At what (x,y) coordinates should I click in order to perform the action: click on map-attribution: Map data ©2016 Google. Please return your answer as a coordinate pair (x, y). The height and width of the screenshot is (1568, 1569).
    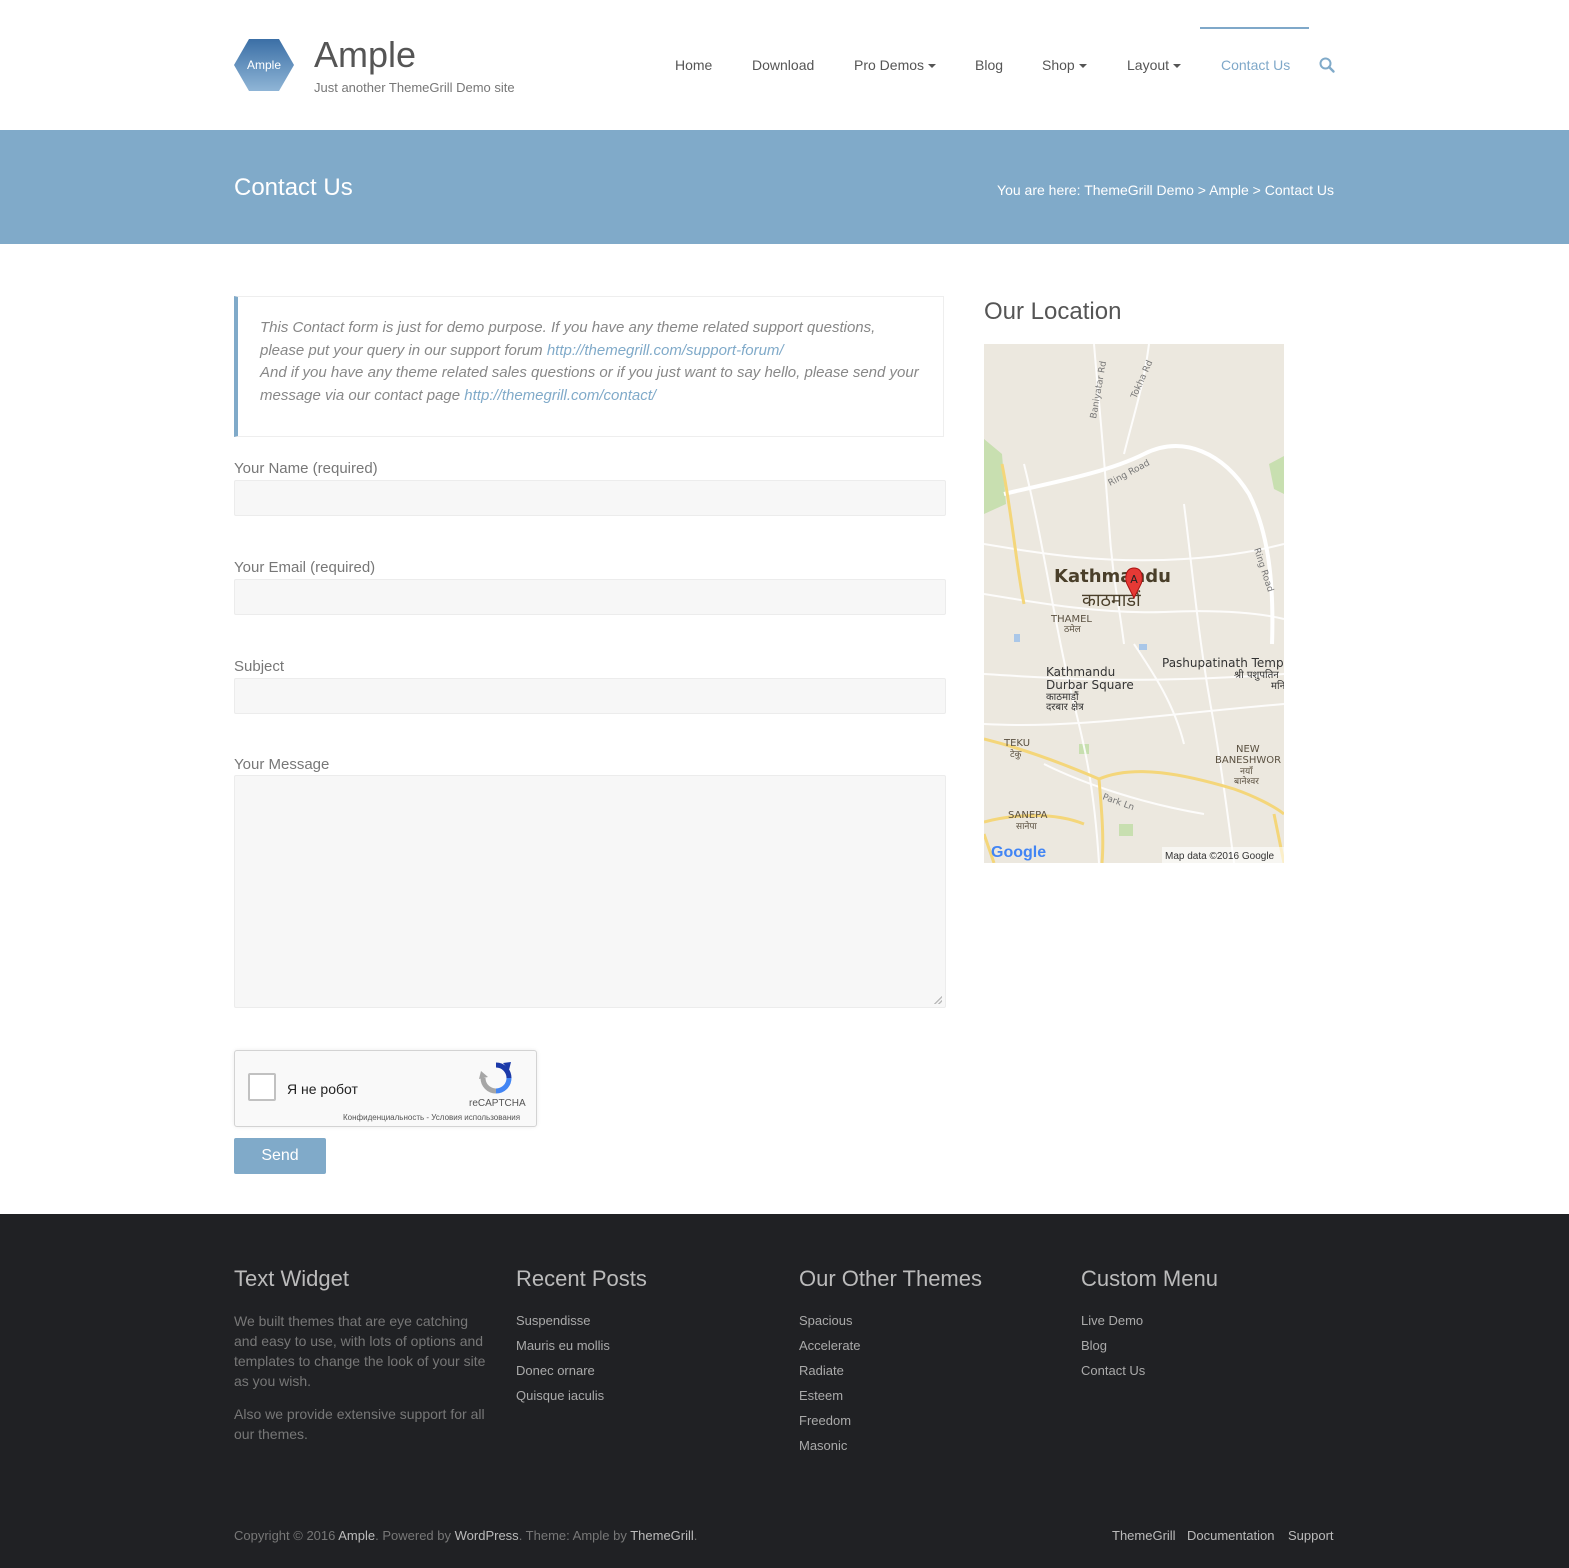
    Looking at the image, I should click on (1220, 856).